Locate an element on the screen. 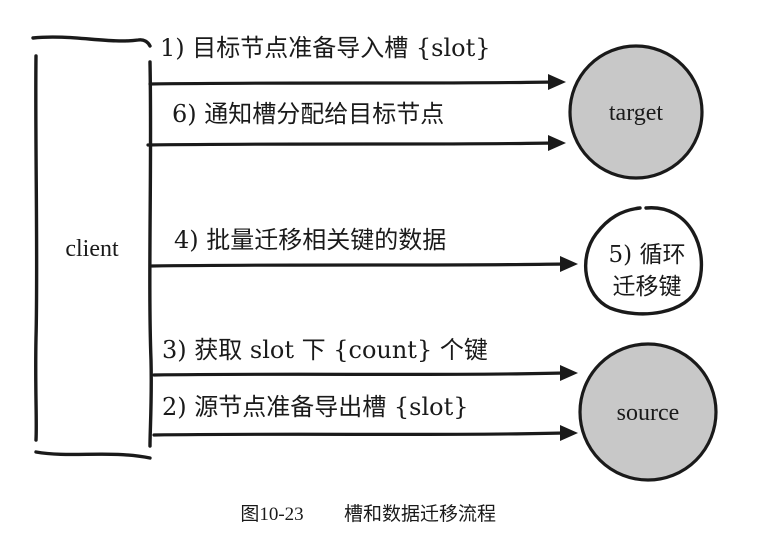 The image size is (780, 541). bracket-bottom-stroke is located at coordinates (93, 455).